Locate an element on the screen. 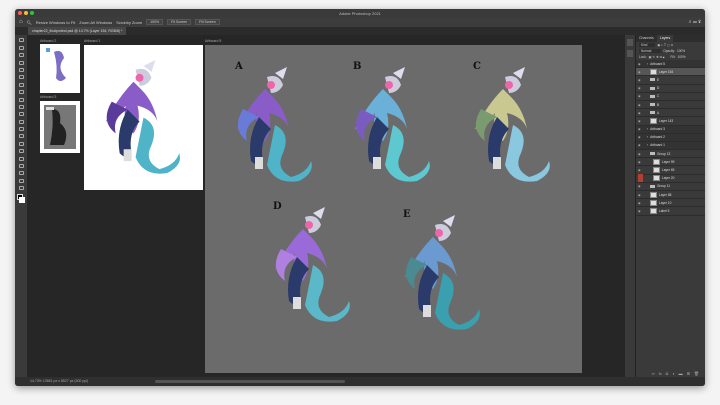 The height and width of the screenshot is (405, 720). color-swatches is located at coordinates (21, 200).